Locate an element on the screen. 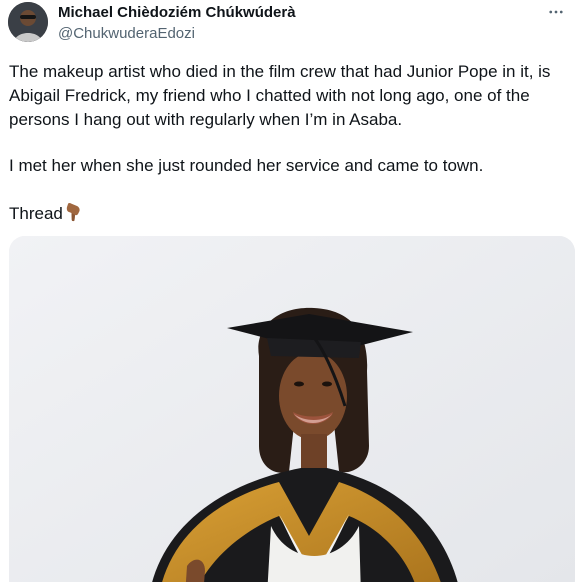 This screenshot has width=576, height=582. thread-label: Thread is located at coordinates (36, 213).